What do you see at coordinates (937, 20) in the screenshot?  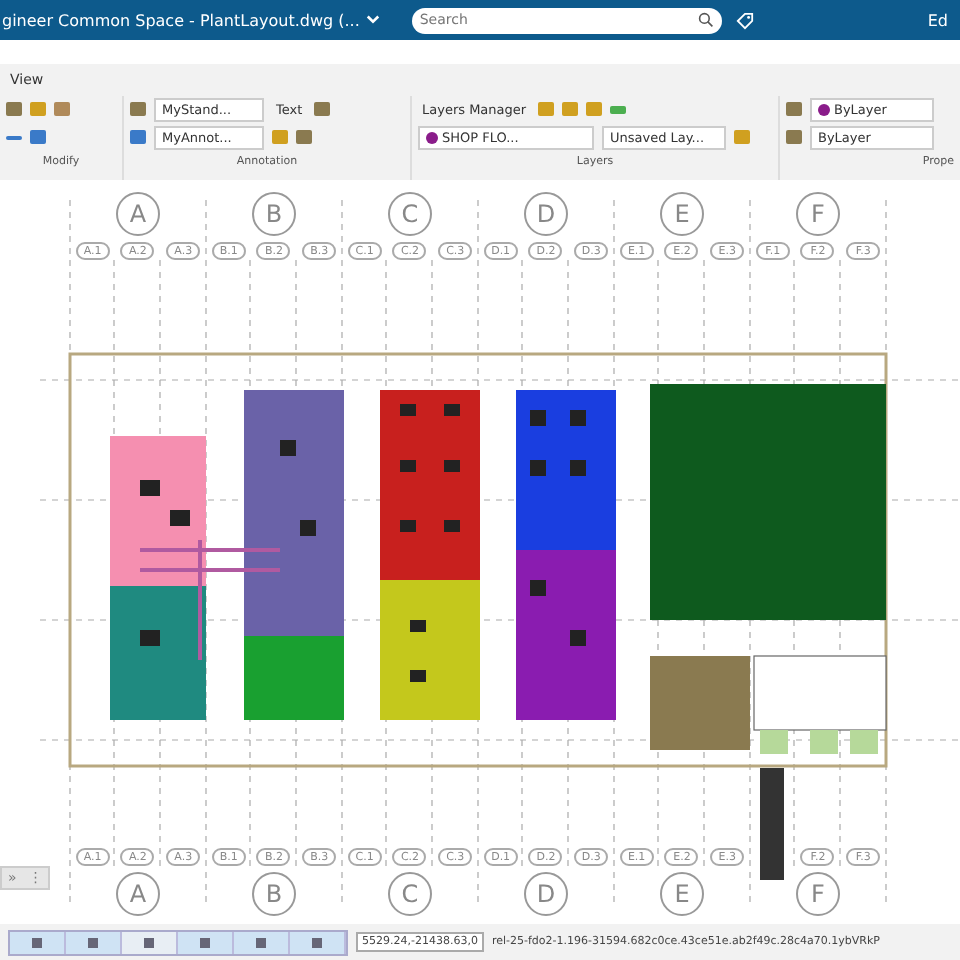 I see `user-name: Ed` at bounding box center [937, 20].